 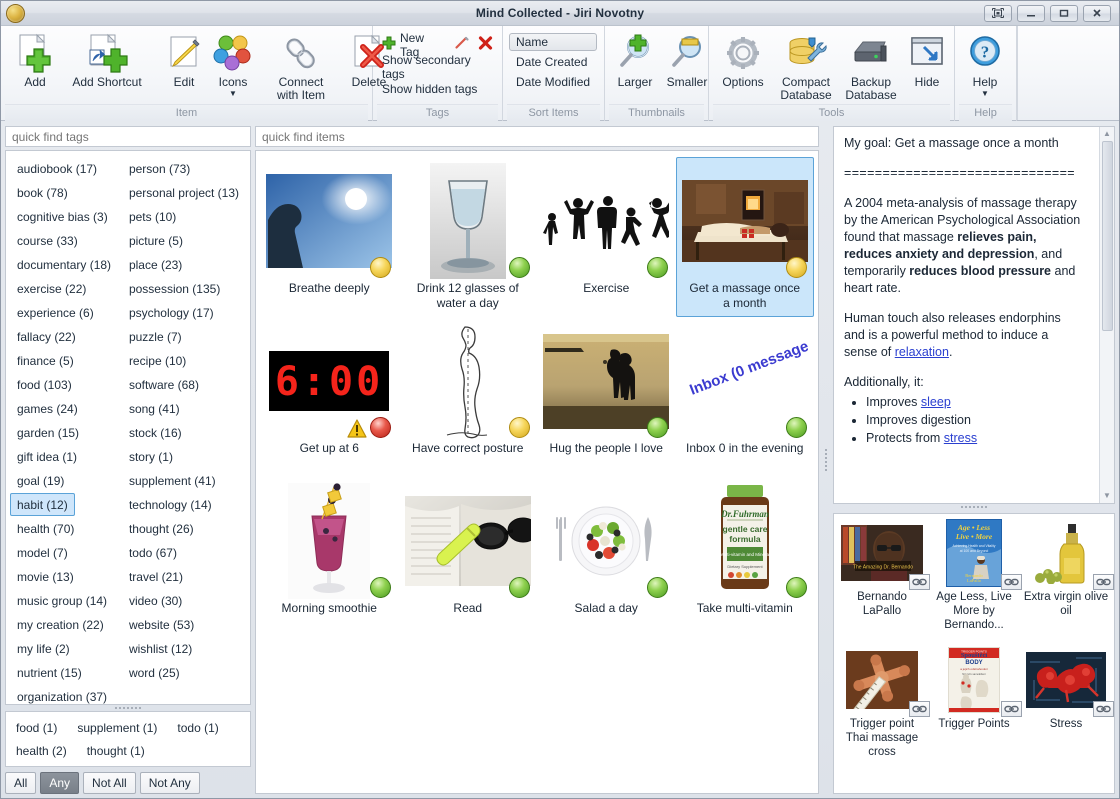 I want to click on tag-item: wishlist (12), so click(x=160, y=648).